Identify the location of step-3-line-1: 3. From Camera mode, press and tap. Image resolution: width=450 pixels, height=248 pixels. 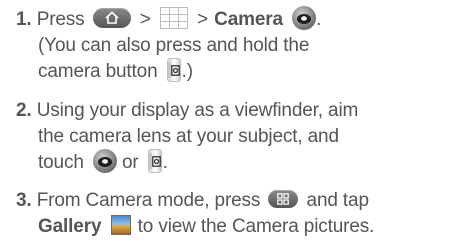
(195, 201).